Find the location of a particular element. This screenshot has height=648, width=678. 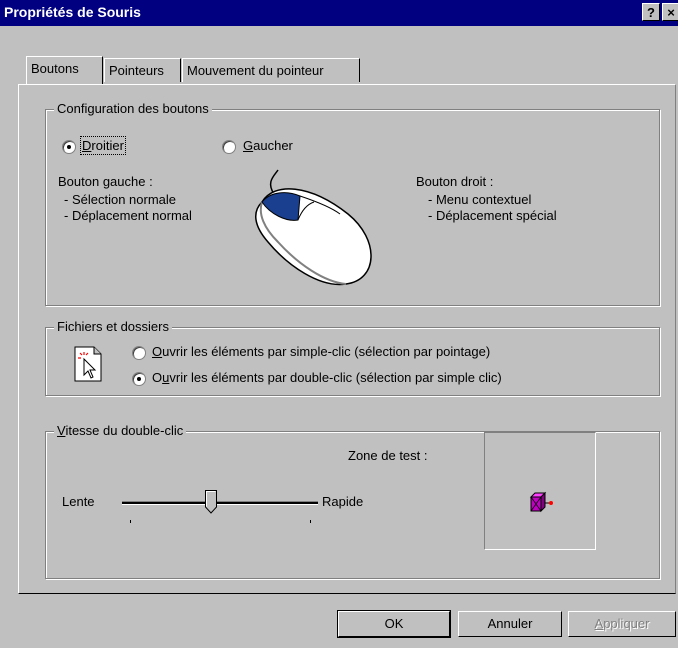

left-handed-label: Gaucher is located at coordinates (268, 145).